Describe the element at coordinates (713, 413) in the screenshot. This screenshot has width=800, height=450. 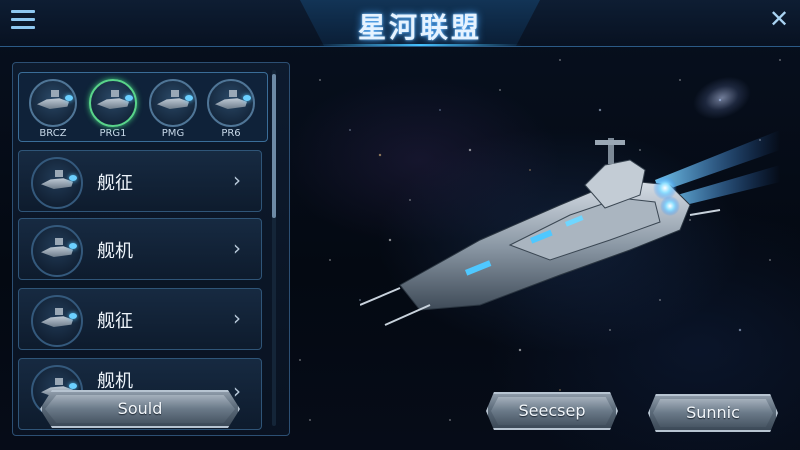
I see `sunnic-button: Sunnic` at that location.